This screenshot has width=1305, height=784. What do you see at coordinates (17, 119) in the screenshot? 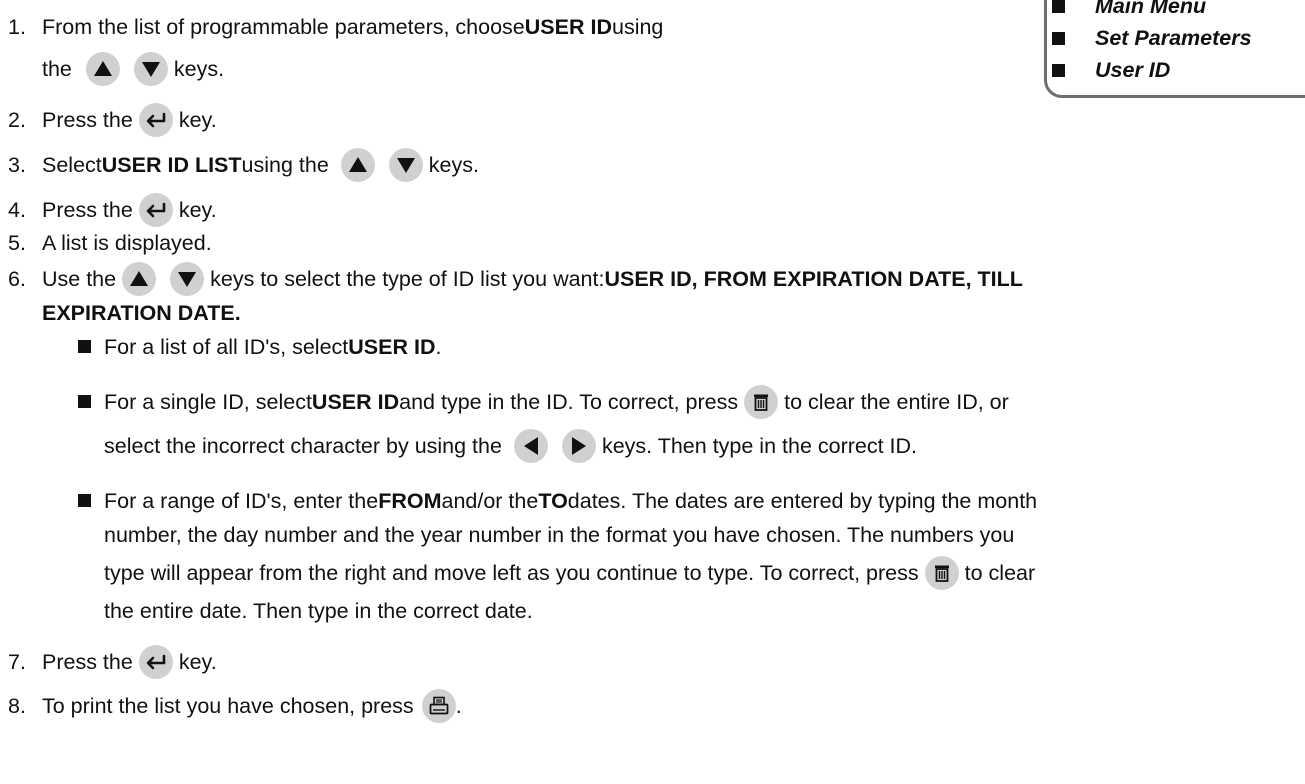
I see `step-number: 2.` at bounding box center [17, 119].